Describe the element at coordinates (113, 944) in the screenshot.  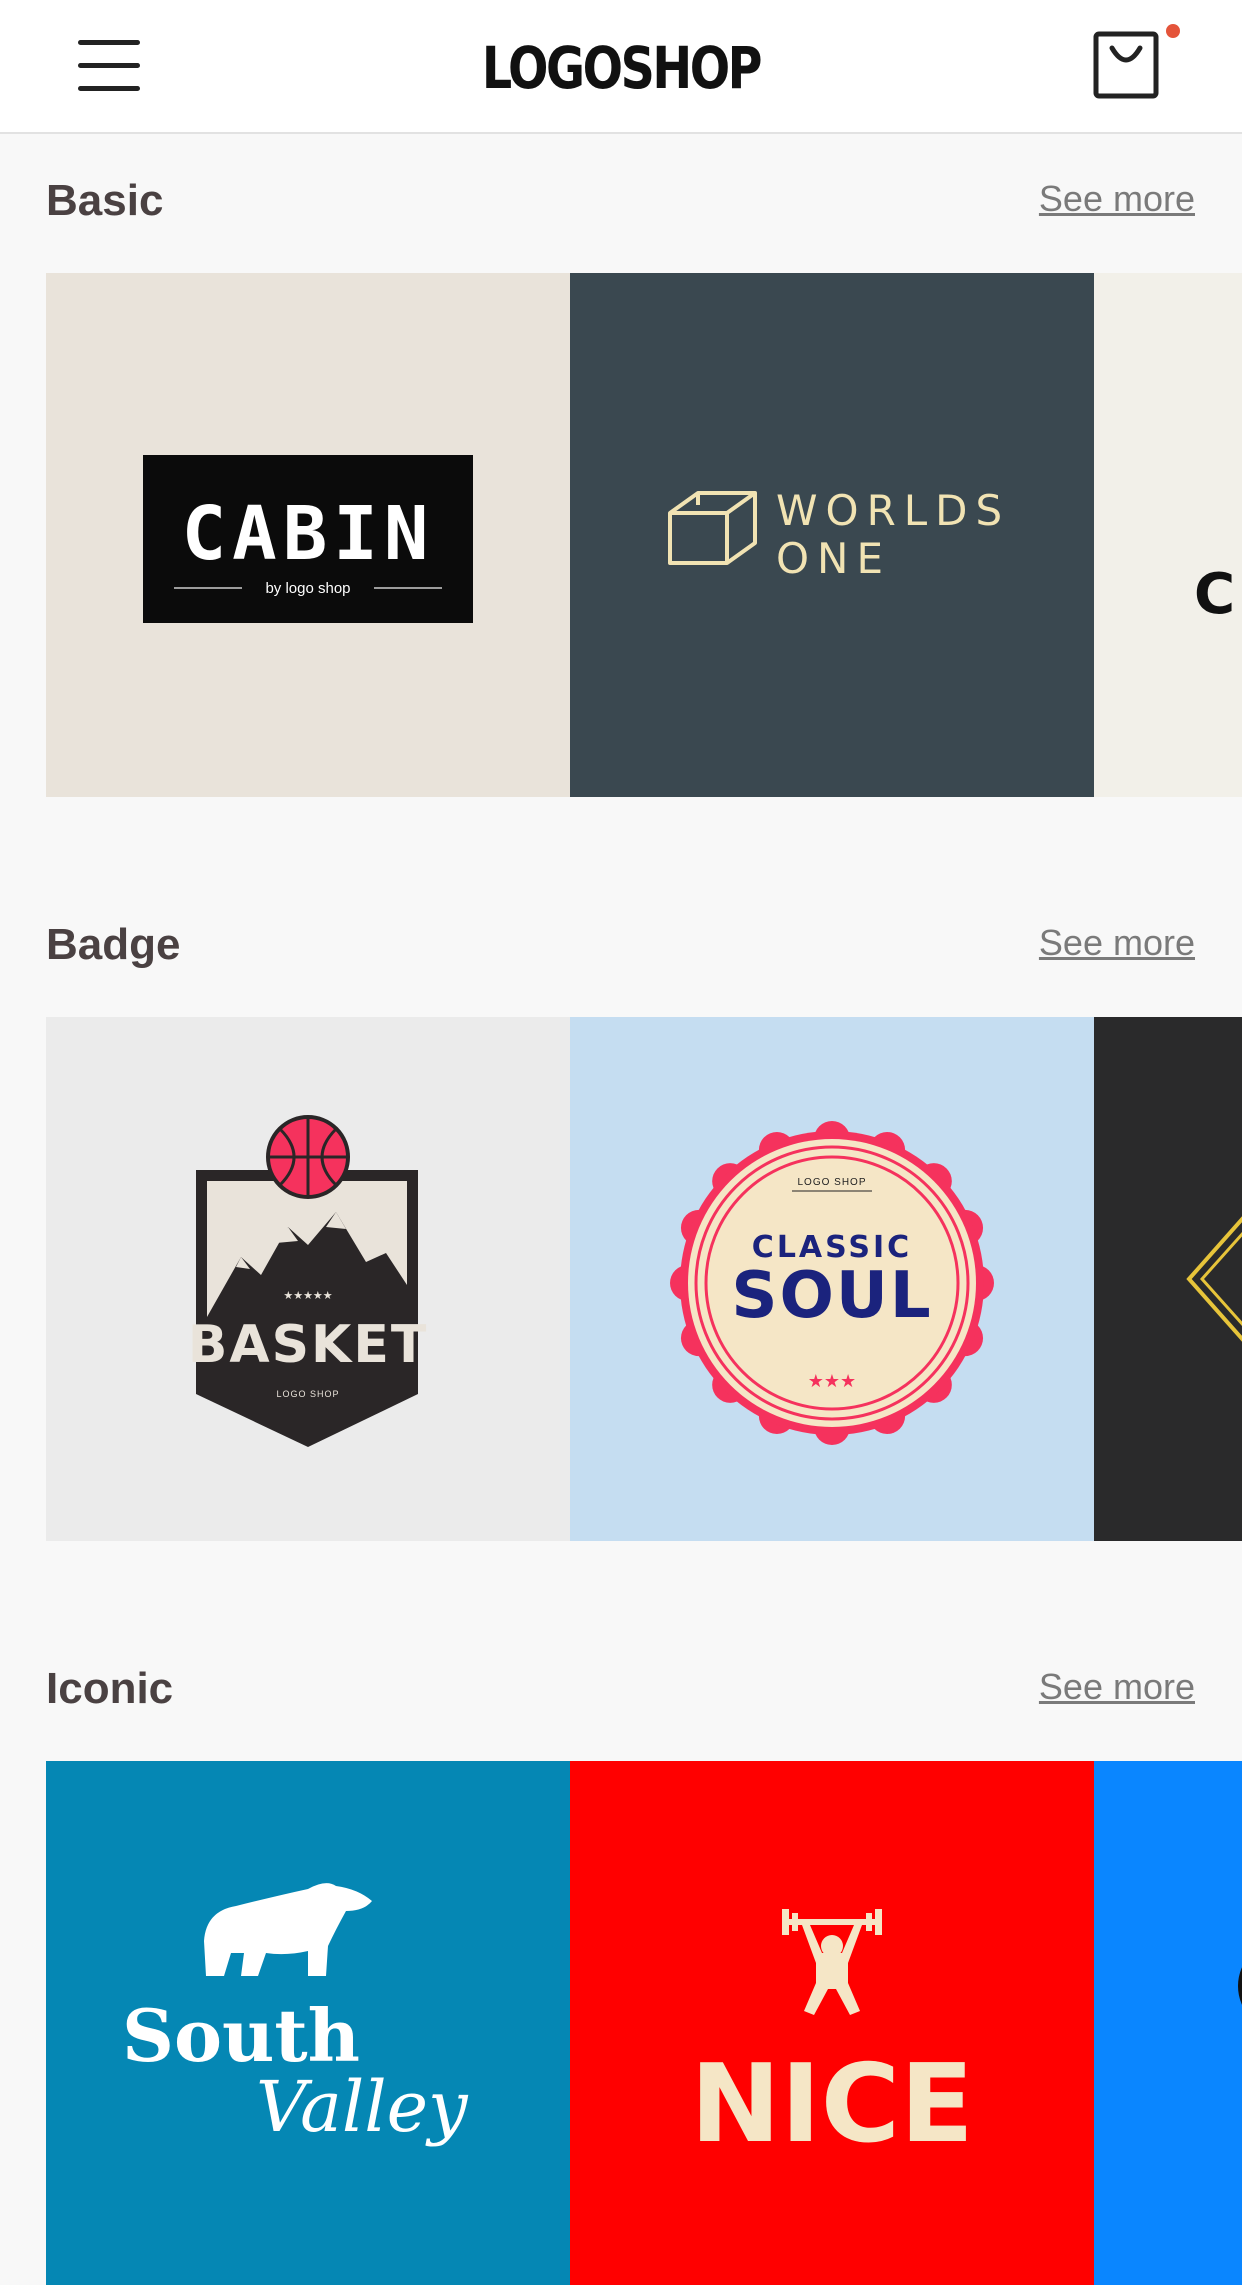
I see `section-title: Badge` at that location.